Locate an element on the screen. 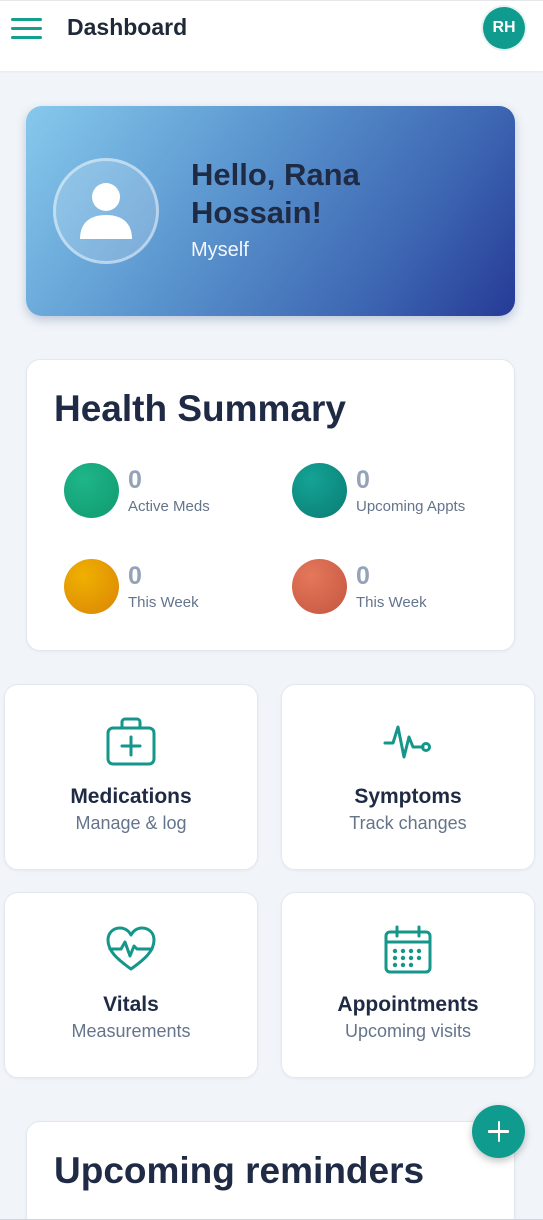  first-aid-kit-icon is located at coordinates (131, 741).